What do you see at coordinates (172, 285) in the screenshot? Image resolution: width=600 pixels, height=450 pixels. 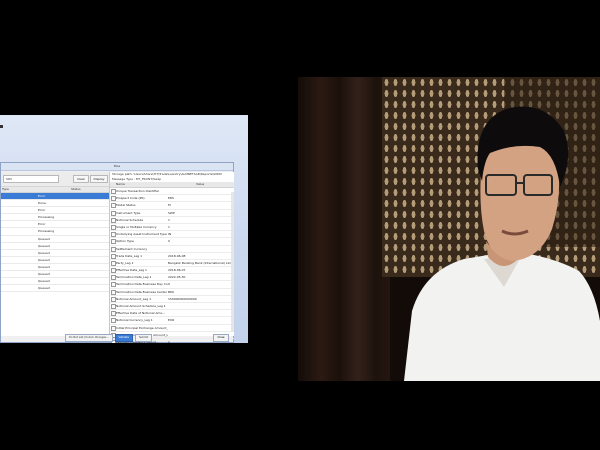 I see `property-row: Termination Date Business Day Co... 0` at bounding box center [172, 285].